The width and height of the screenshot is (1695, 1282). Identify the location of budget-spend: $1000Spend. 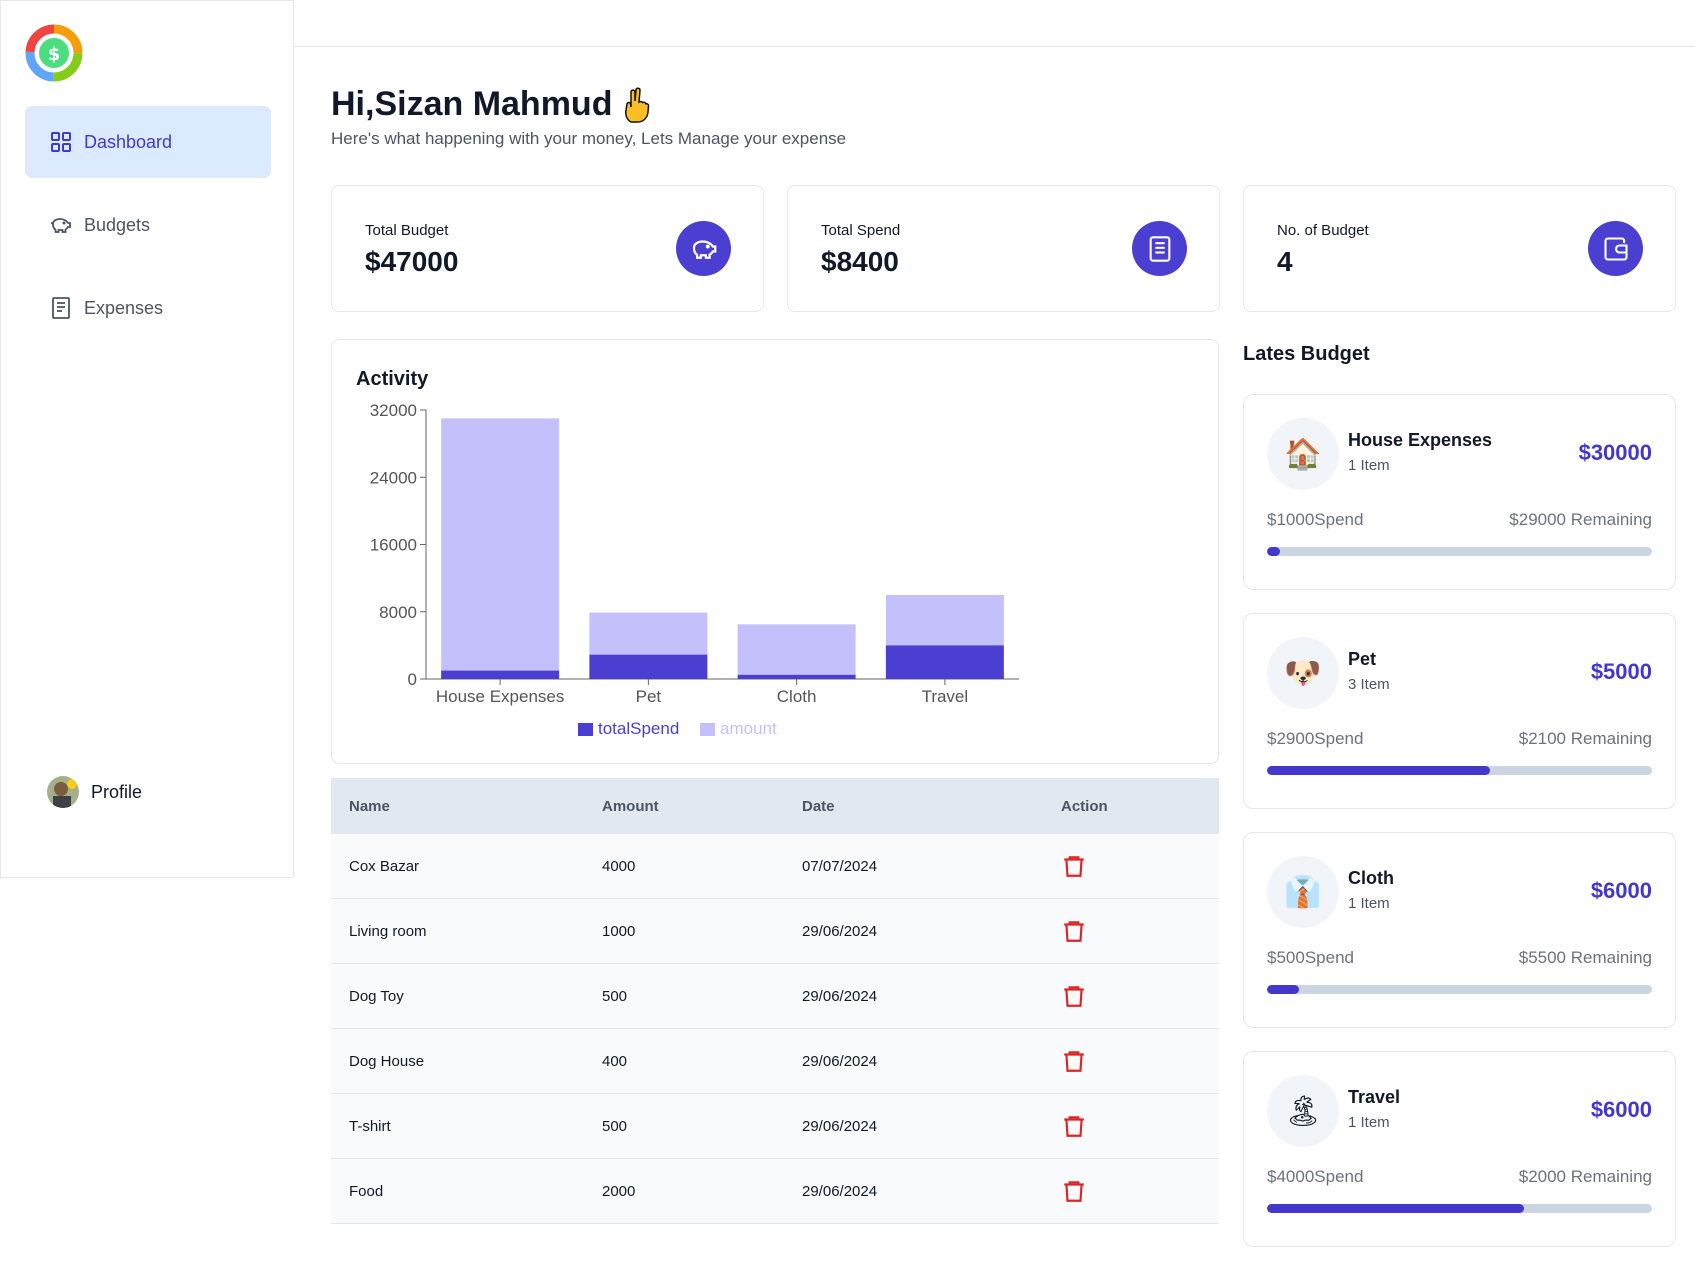
(1315, 519).